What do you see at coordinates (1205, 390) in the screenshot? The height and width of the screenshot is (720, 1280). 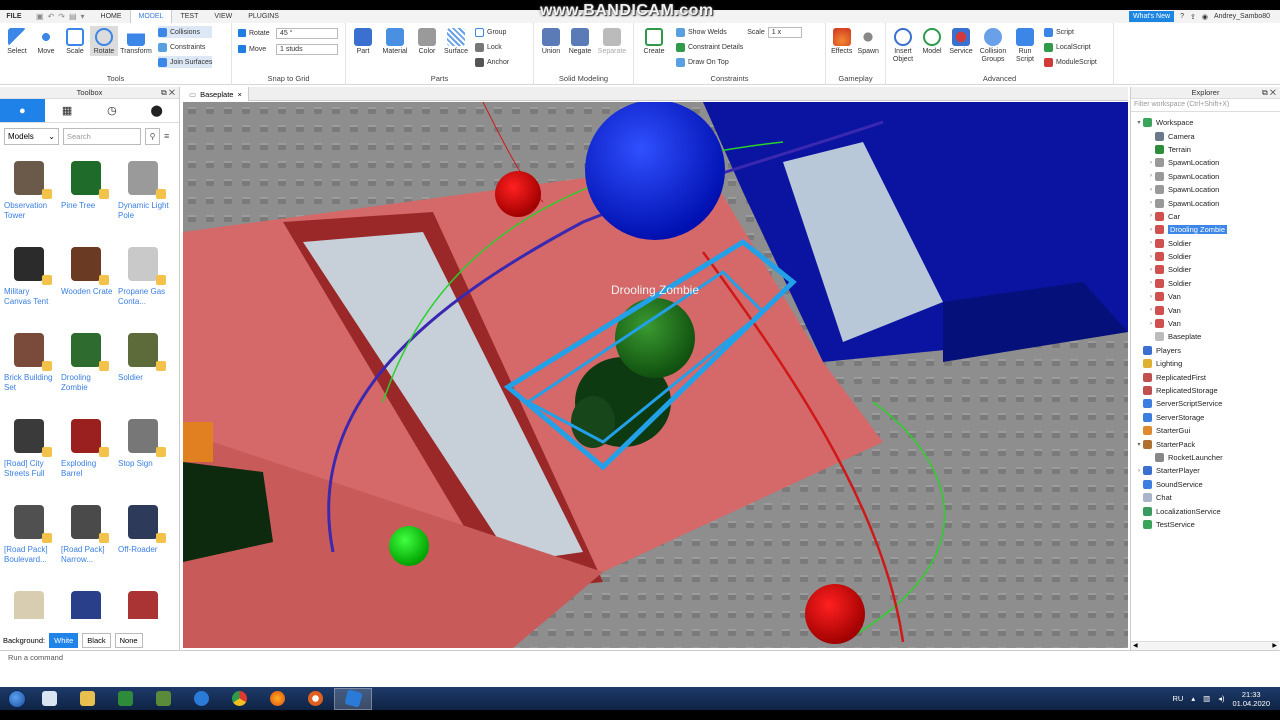 I see `explorer-item: ReplicatedStorage` at bounding box center [1205, 390].